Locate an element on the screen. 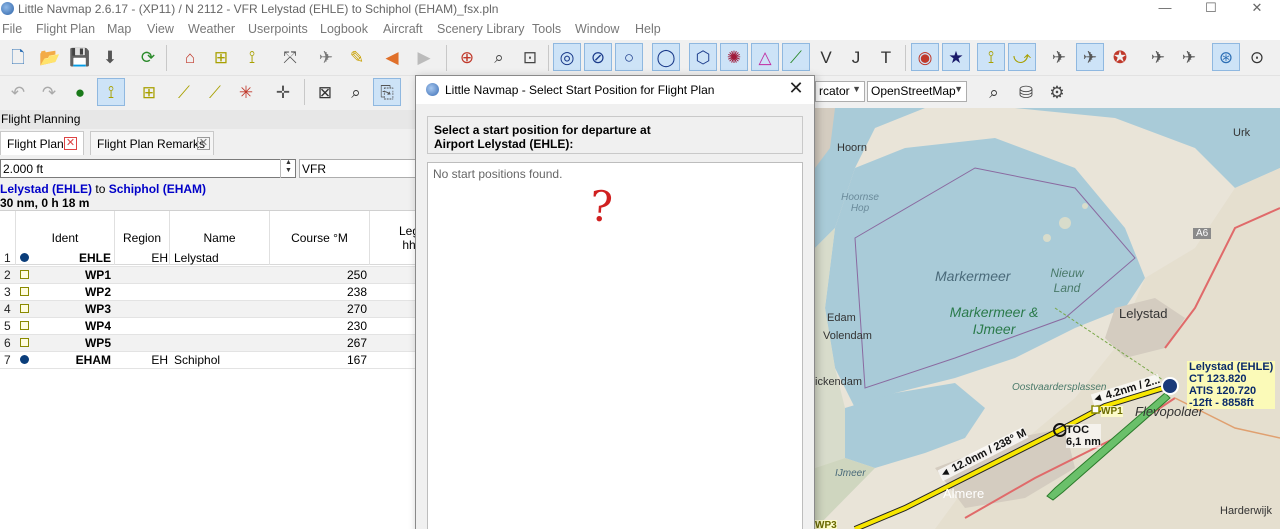 This screenshot has height=529, width=1280. table-row: 4 WP3 270 is located at coordinates (208, 309).